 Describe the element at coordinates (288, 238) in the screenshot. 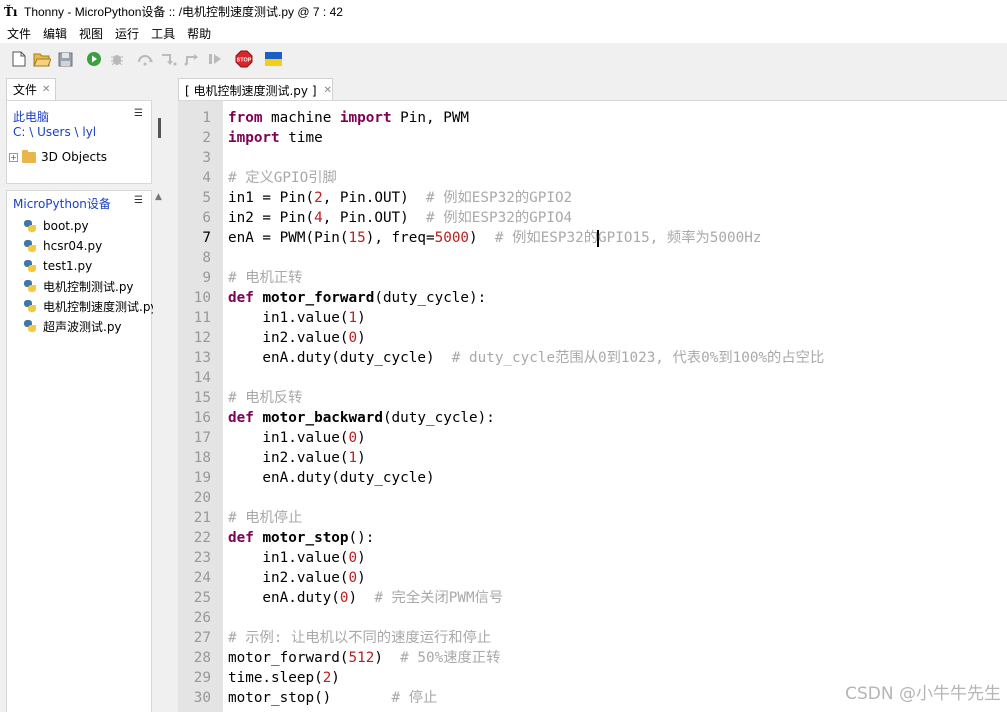

I see `code-token: enA = PWM(Pin(` at that location.